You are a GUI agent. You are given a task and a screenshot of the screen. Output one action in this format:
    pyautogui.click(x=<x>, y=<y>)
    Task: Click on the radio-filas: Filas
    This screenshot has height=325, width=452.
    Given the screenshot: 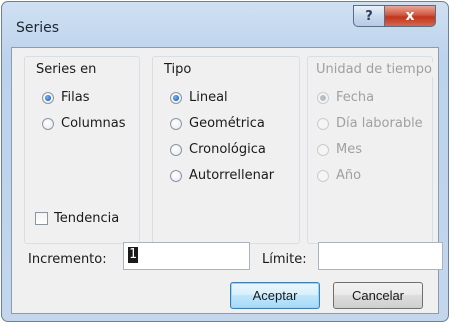 What is the action you would take?
    pyautogui.click(x=66, y=97)
    